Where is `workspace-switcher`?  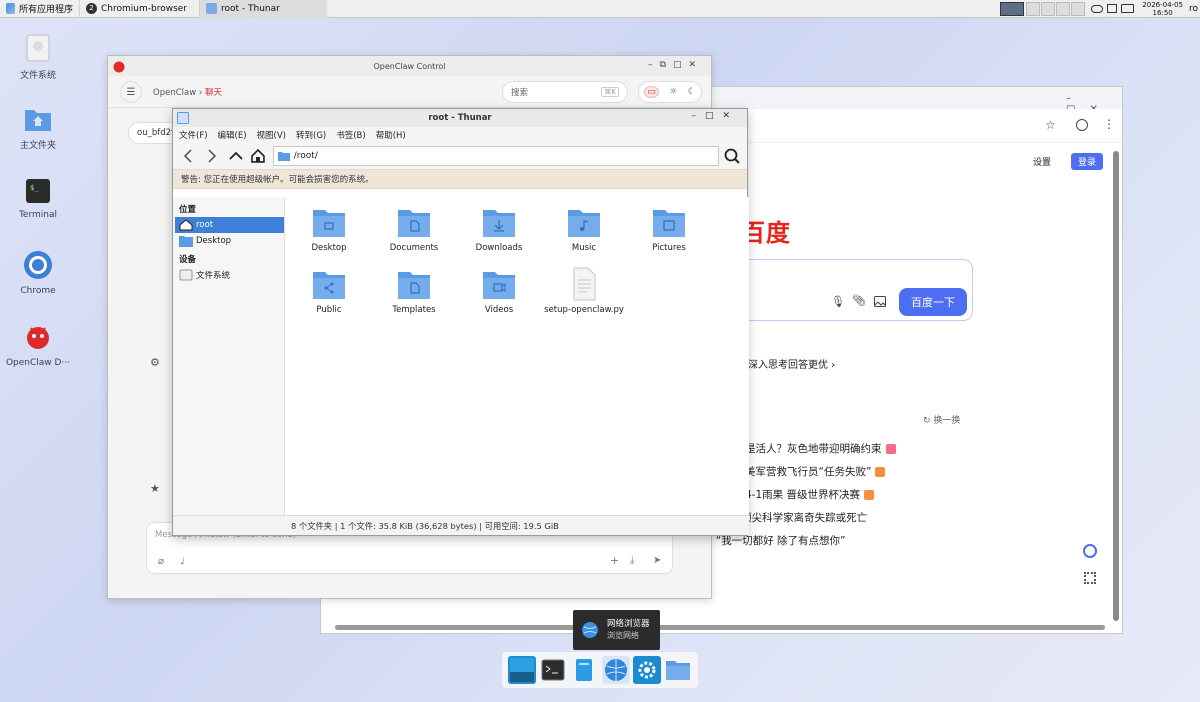 workspace-switcher is located at coordinates (1042, 9).